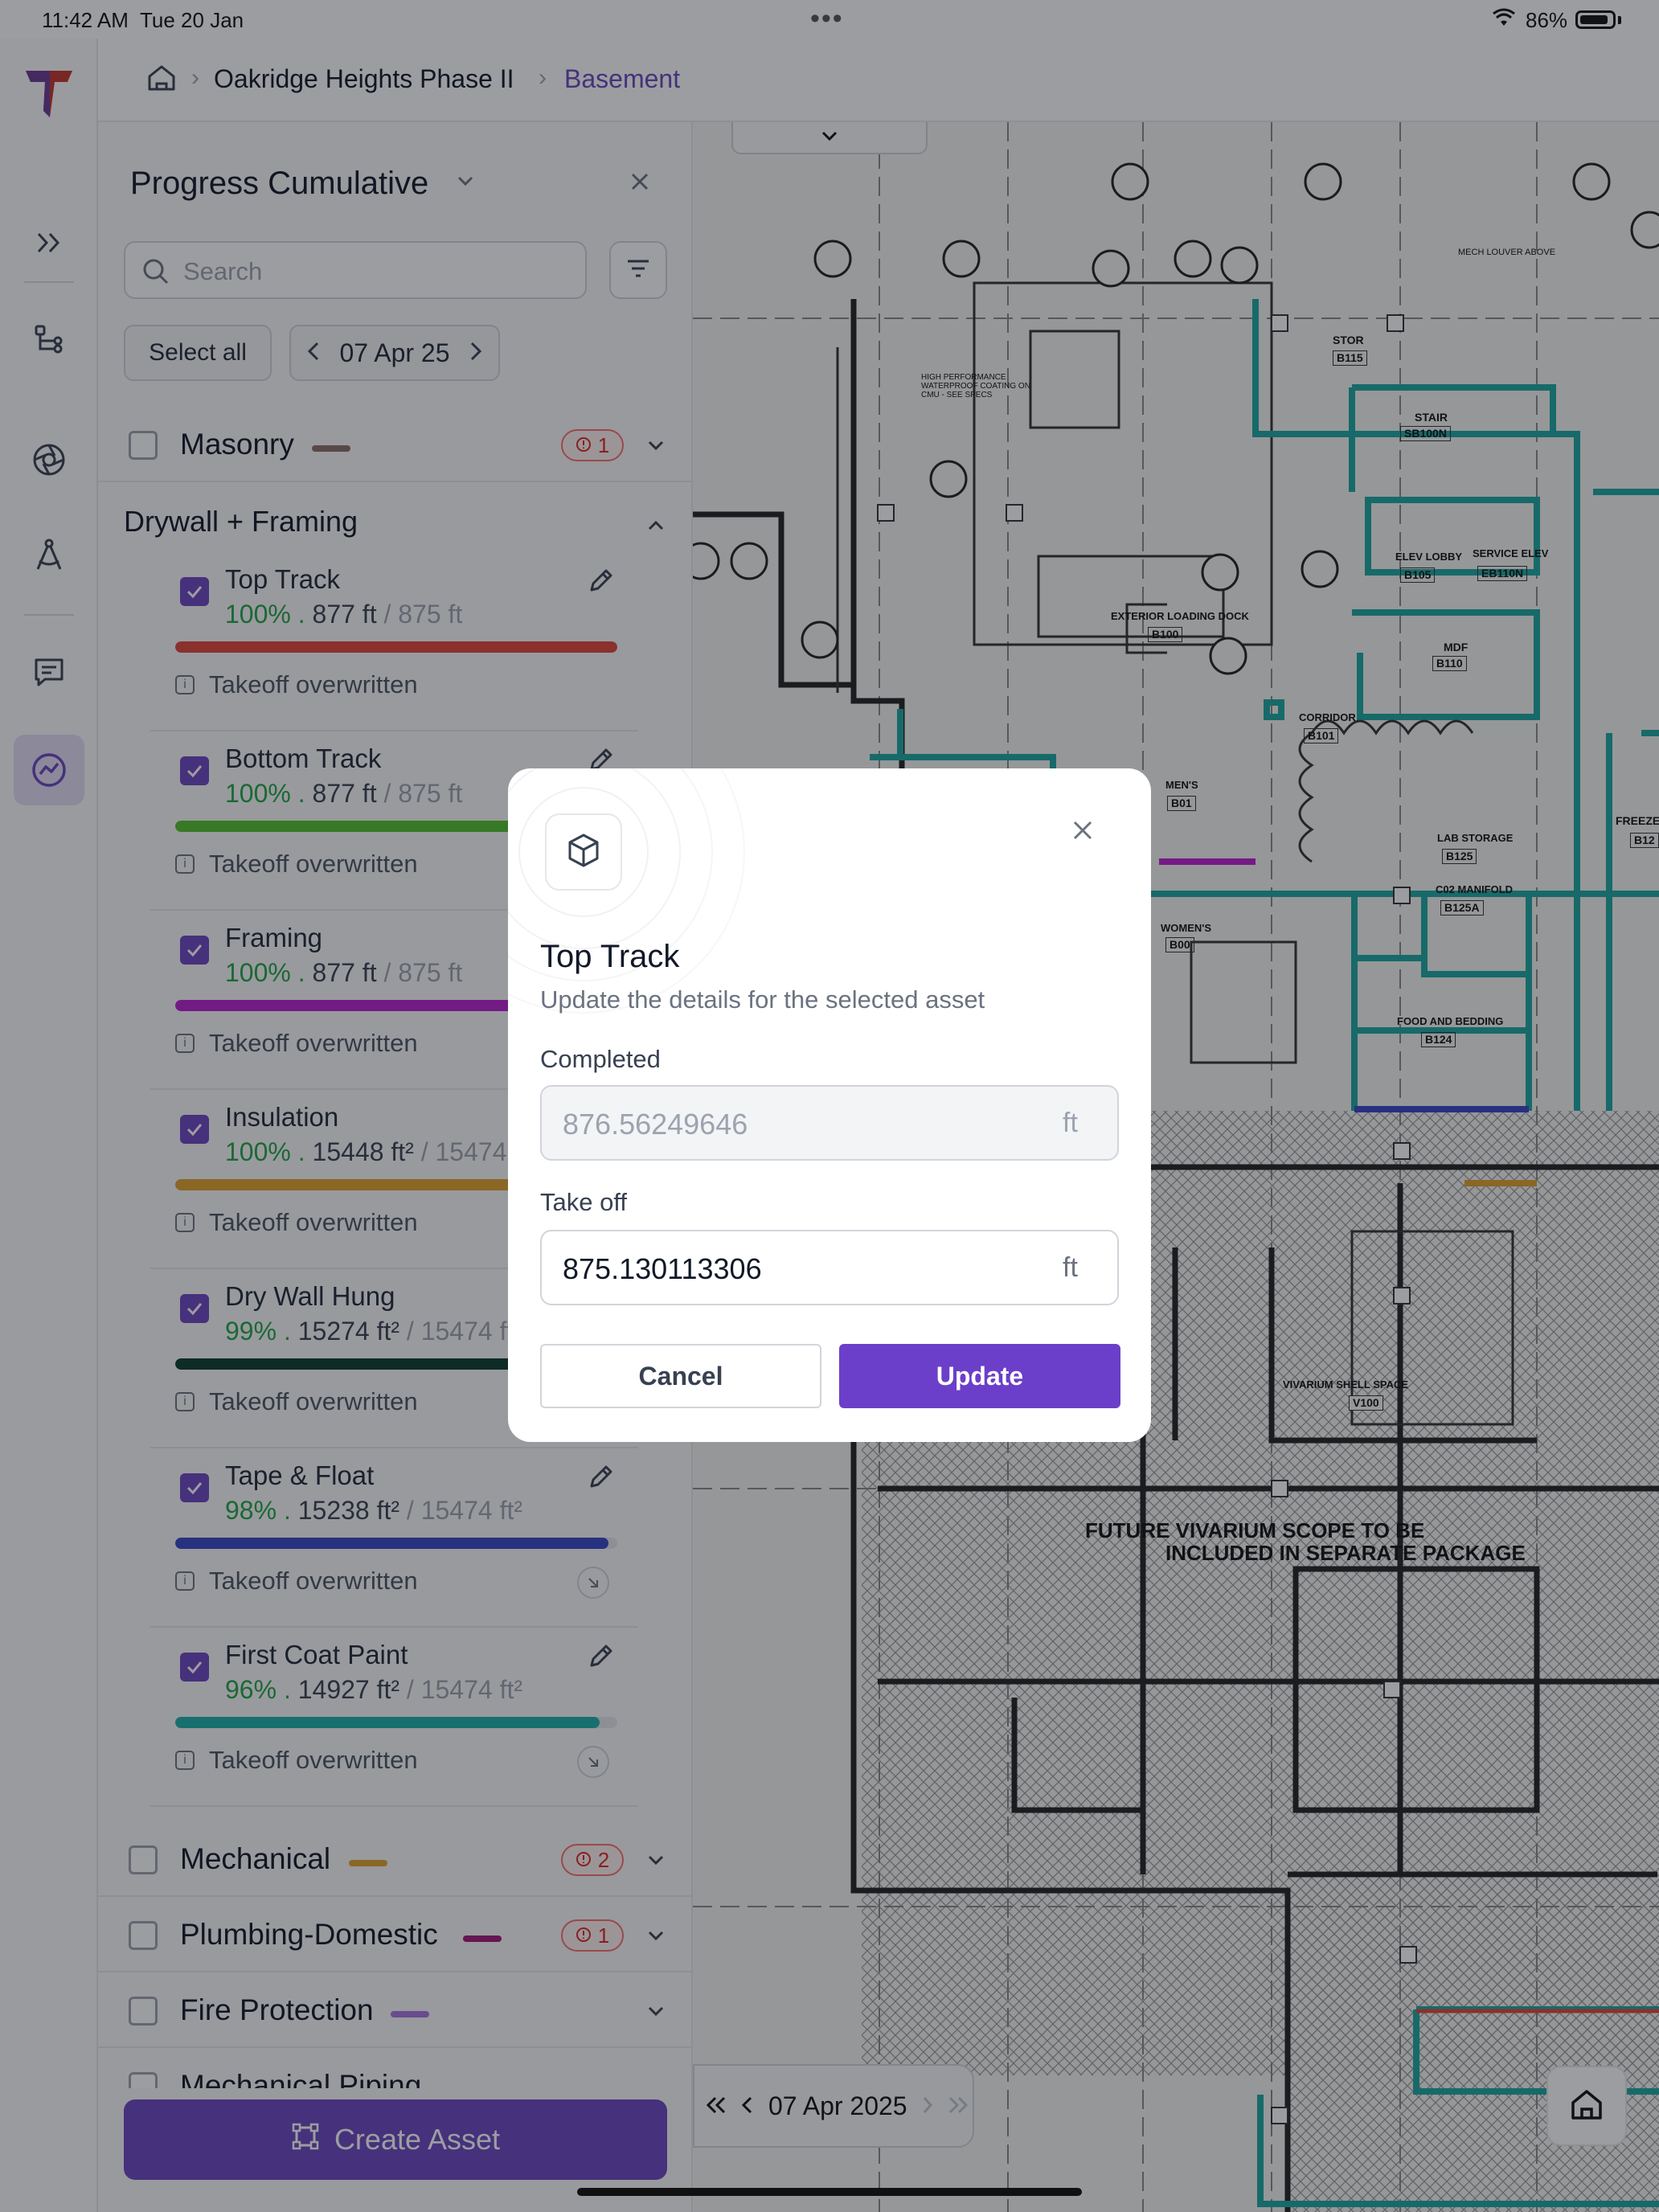 The width and height of the screenshot is (1659, 2212). Describe the element at coordinates (610, 956) in the screenshot. I see `dialog-title: Top Track` at that location.